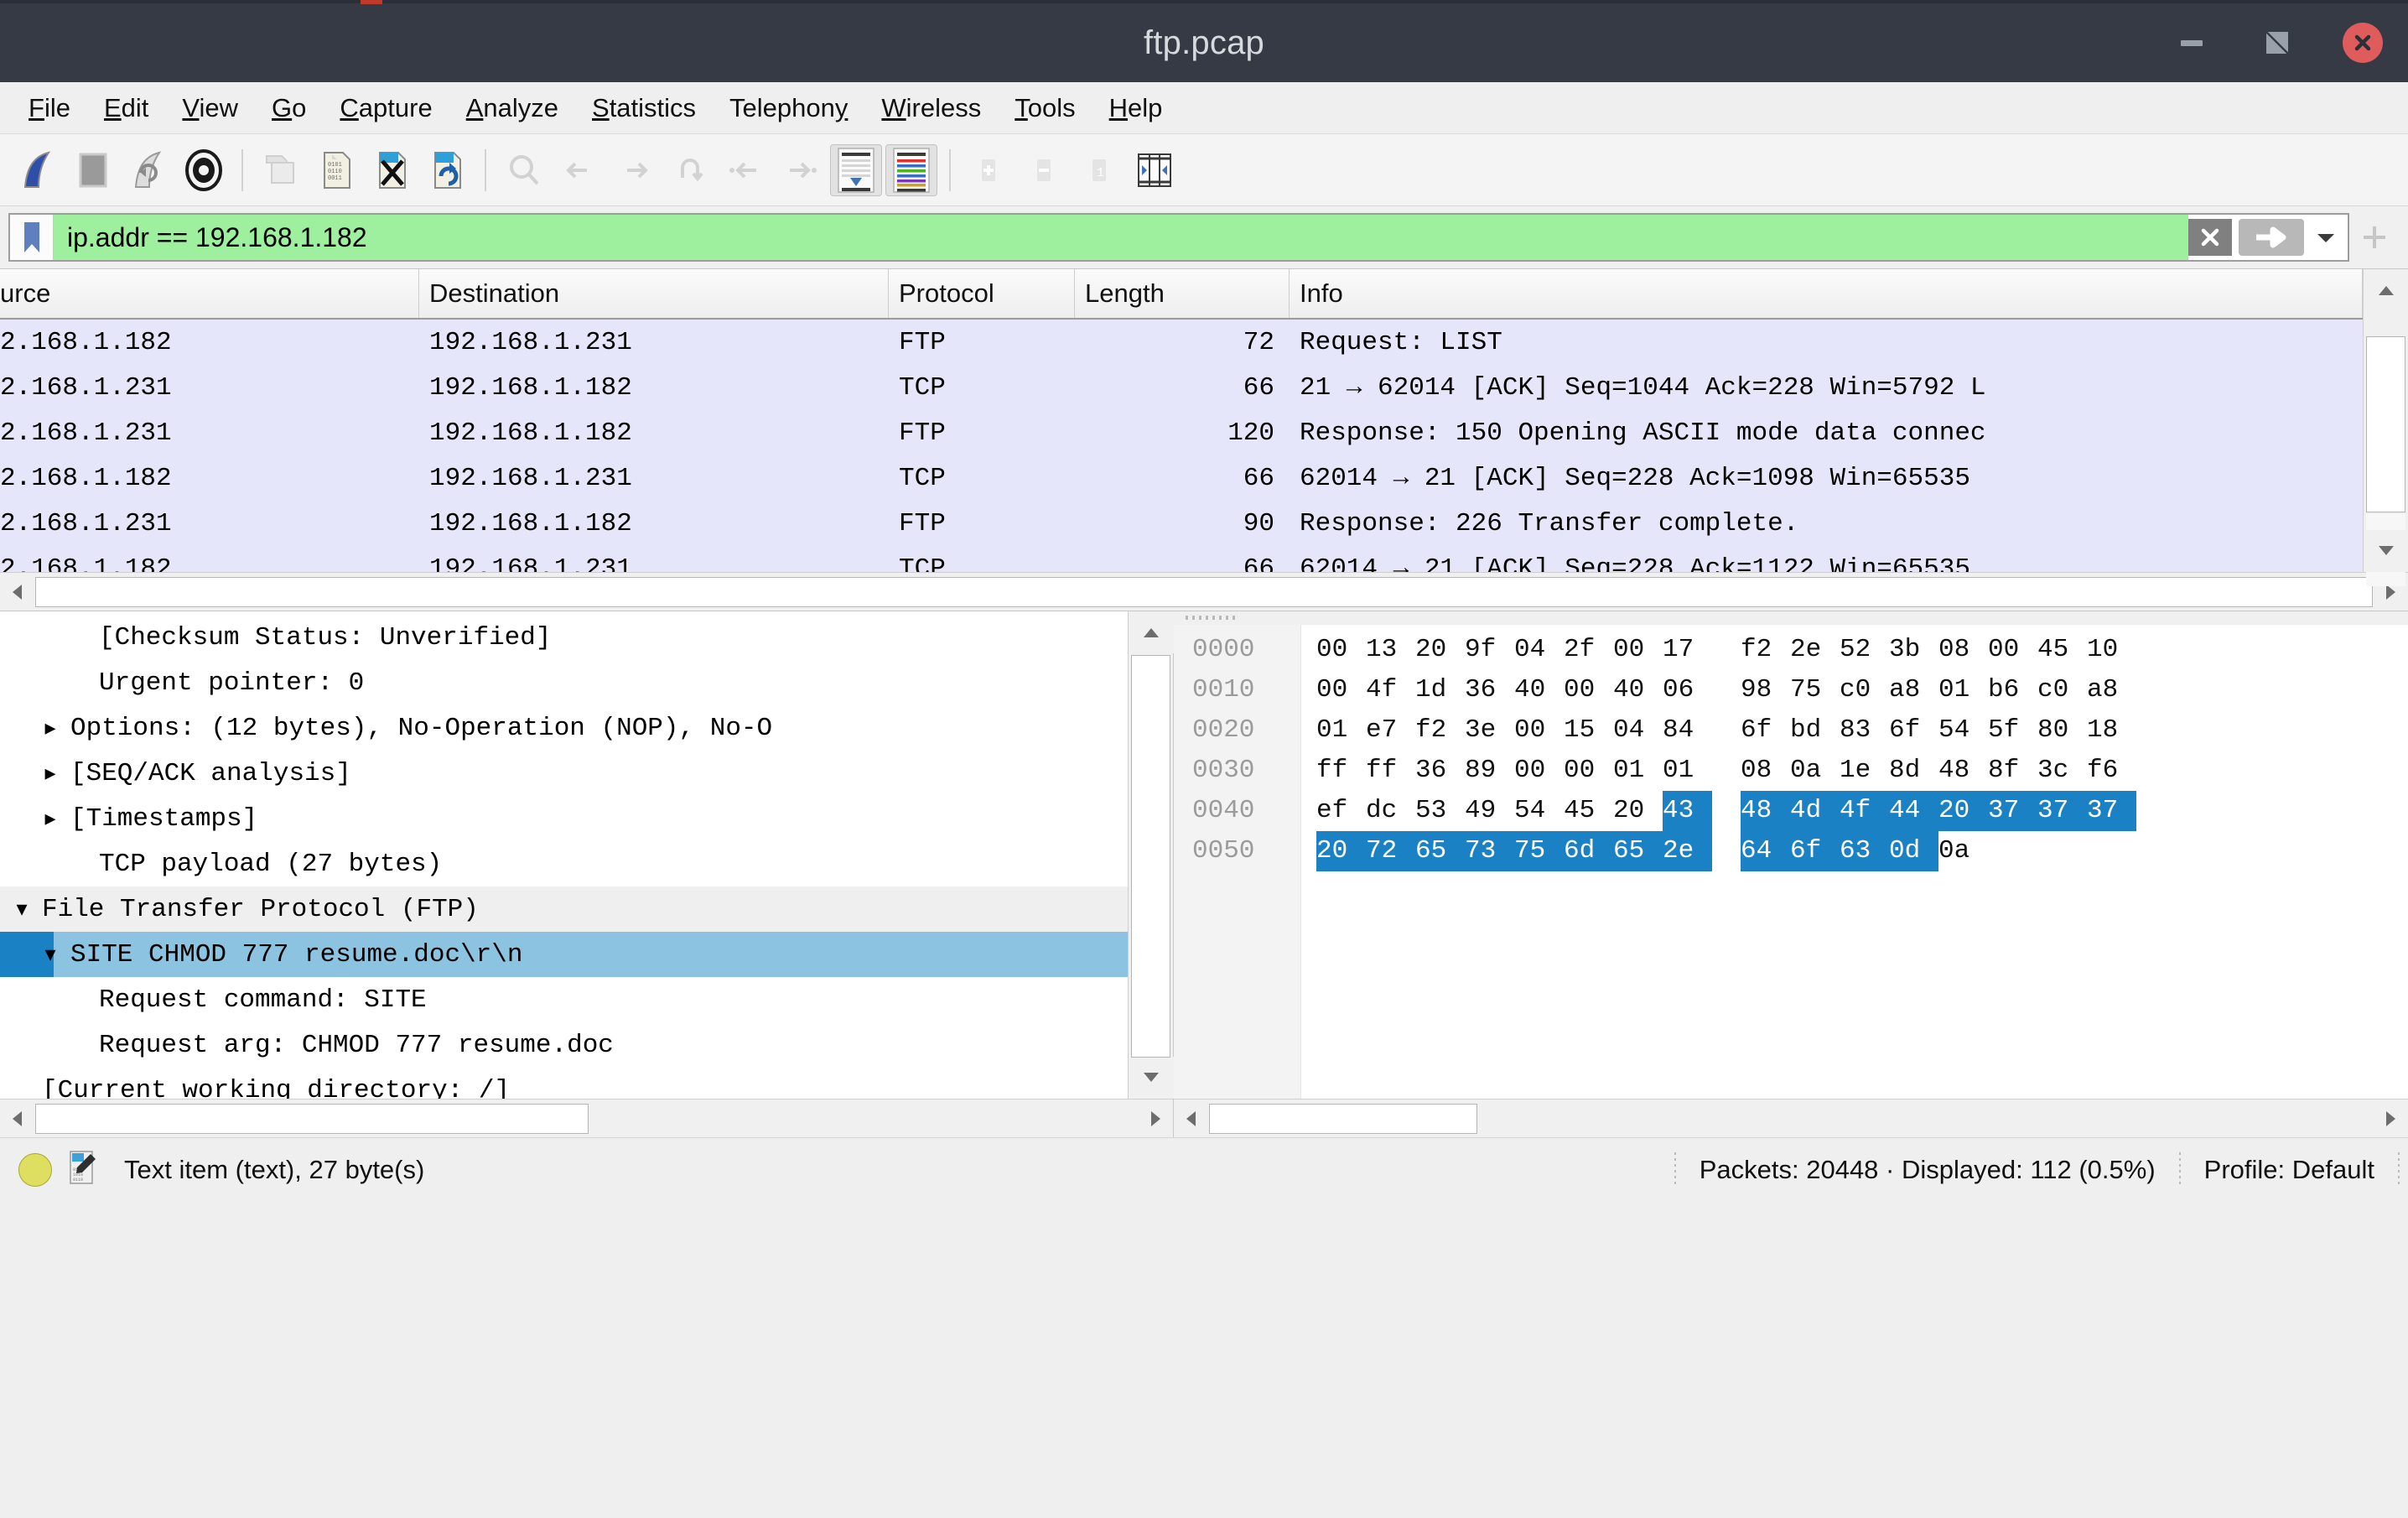  What do you see at coordinates (911, 169) in the screenshot?
I see `colorize-icon` at bounding box center [911, 169].